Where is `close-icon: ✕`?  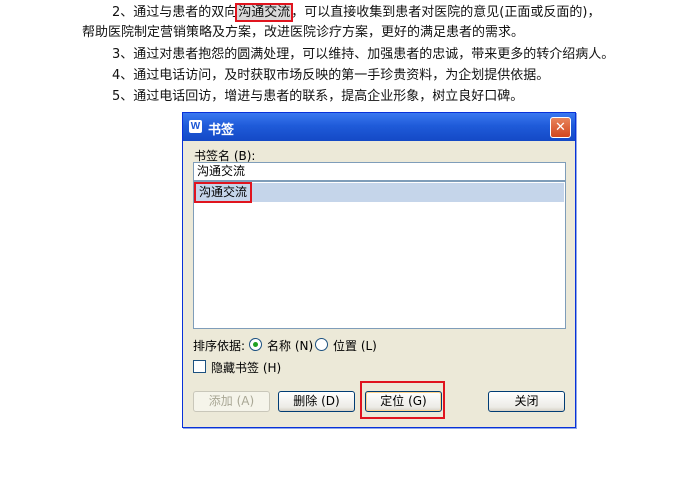 close-icon: ✕ is located at coordinates (560, 127).